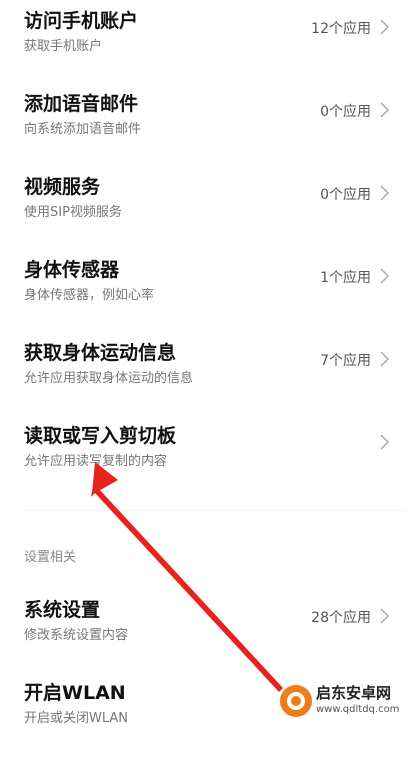  What do you see at coordinates (62, 610) in the screenshot?
I see `row-title: 系统设置` at bounding box center [62, 610].